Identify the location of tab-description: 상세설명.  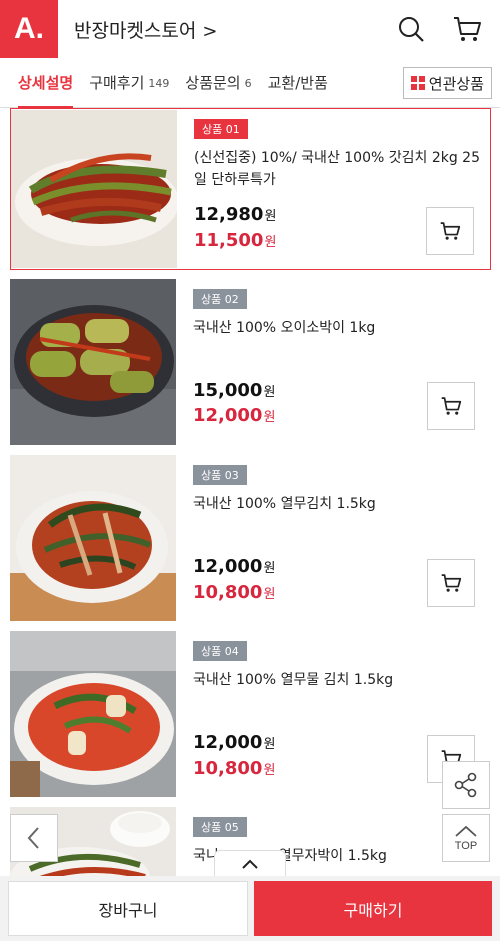
(45, 83).